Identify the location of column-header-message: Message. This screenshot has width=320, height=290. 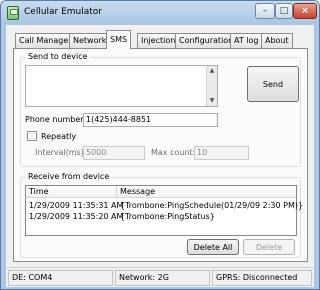
(207, 192).